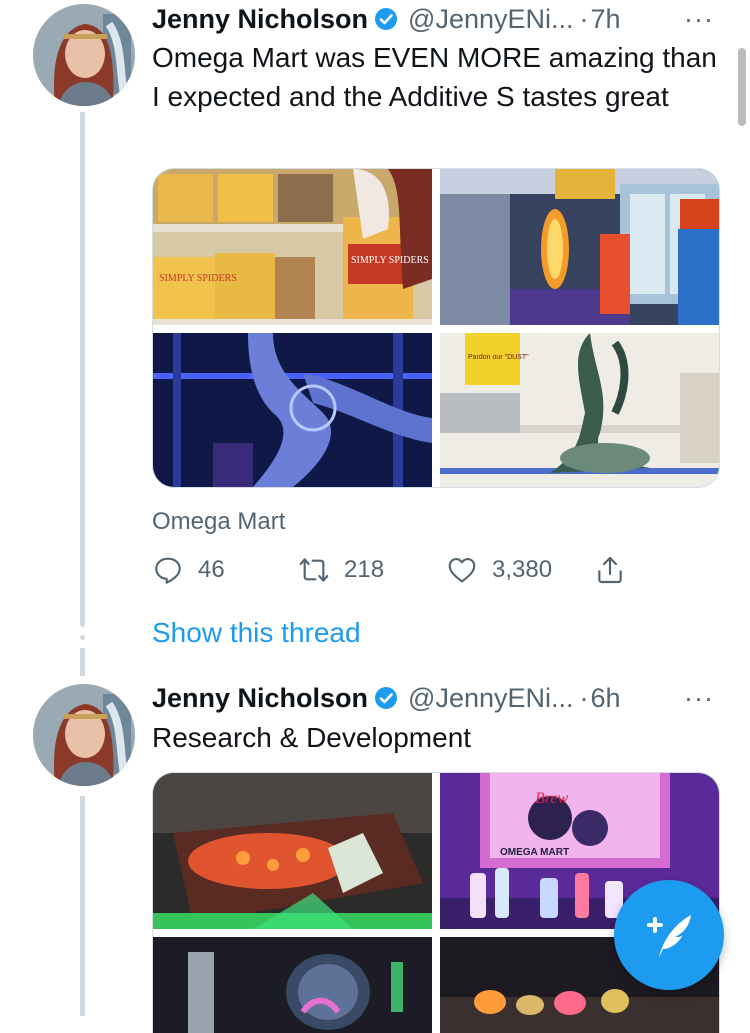 The width and height of the screenshot is (750, 1033). I want to click on sign-text: Pardon our "DUST", so click(498, 357).